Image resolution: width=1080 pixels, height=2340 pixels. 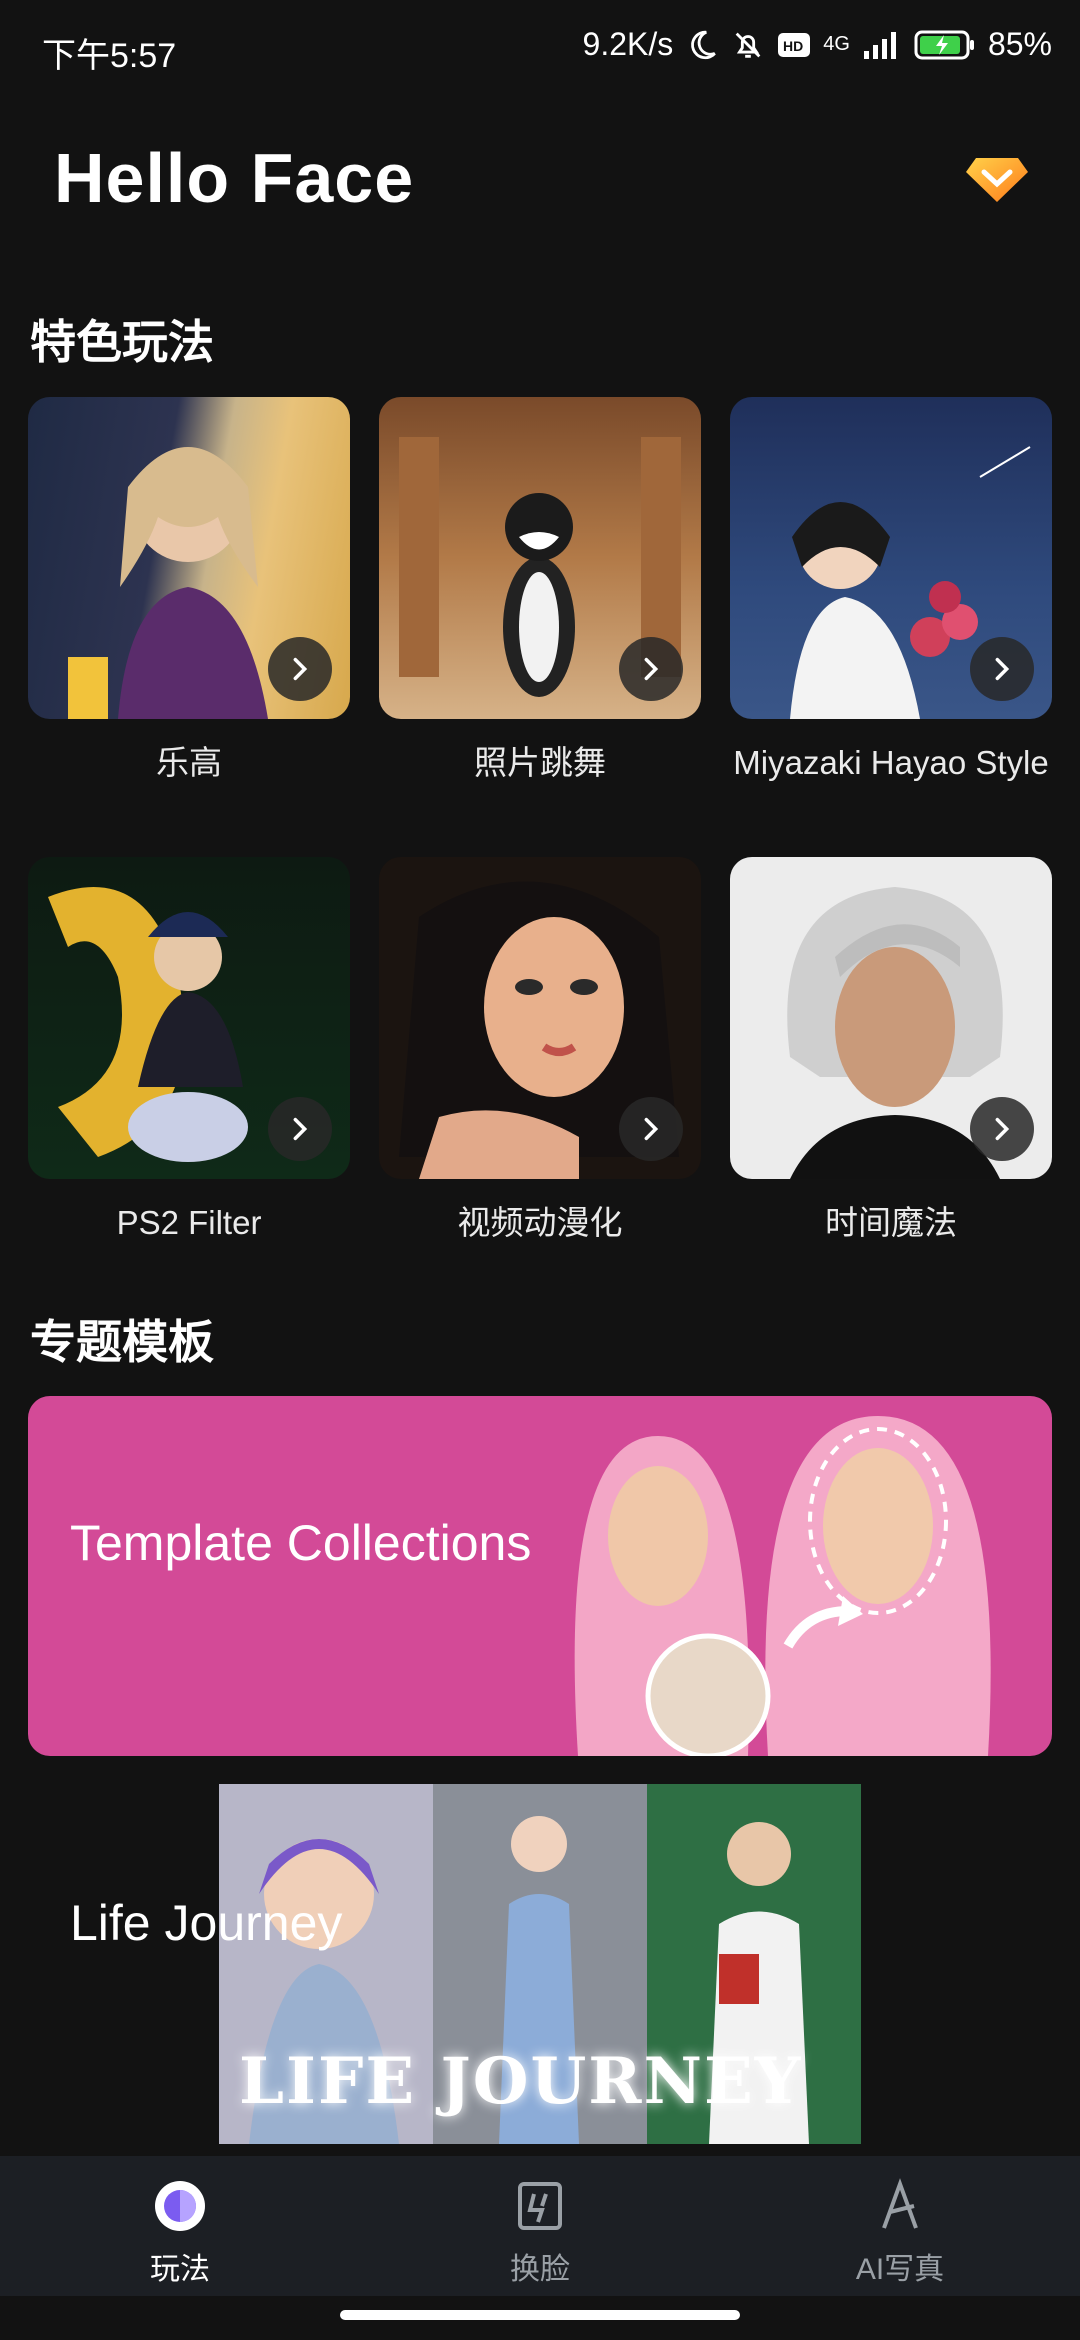 I want to click on nav-tab-play: 玩法, so click(x=180, y=2232).